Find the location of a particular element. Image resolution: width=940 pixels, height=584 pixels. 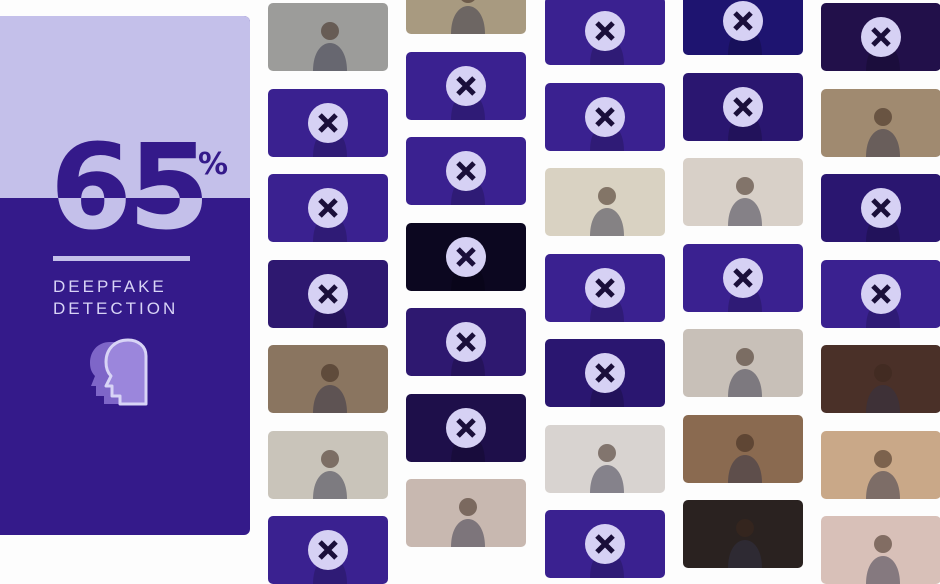

divider is located at coordinates (121, 258).